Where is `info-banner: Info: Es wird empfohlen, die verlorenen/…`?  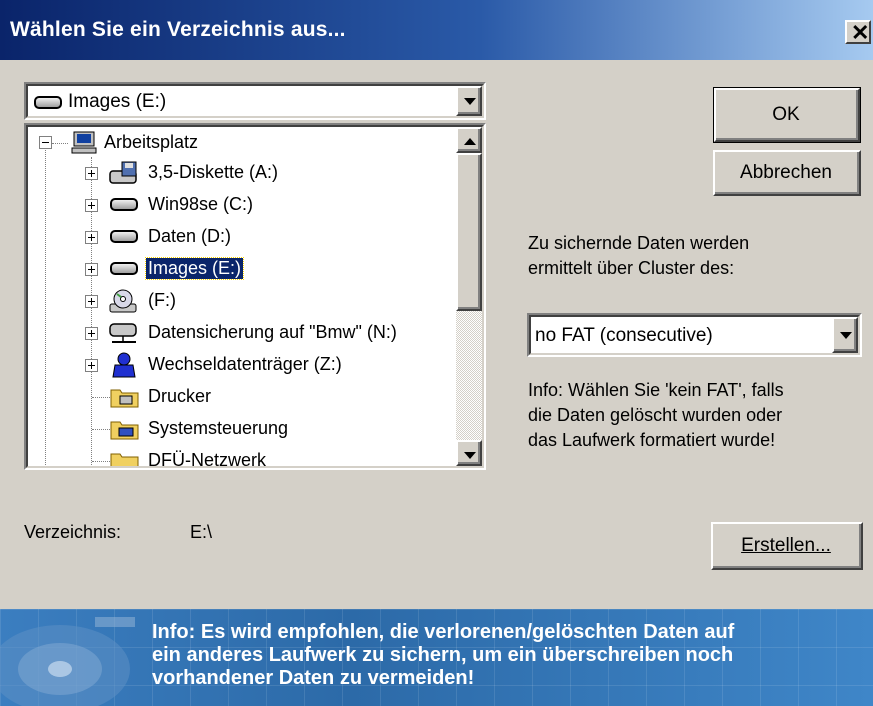
info-banner: Info: Es wird empfohlen, die verlorenen/… is located at coordinates (436, 657).